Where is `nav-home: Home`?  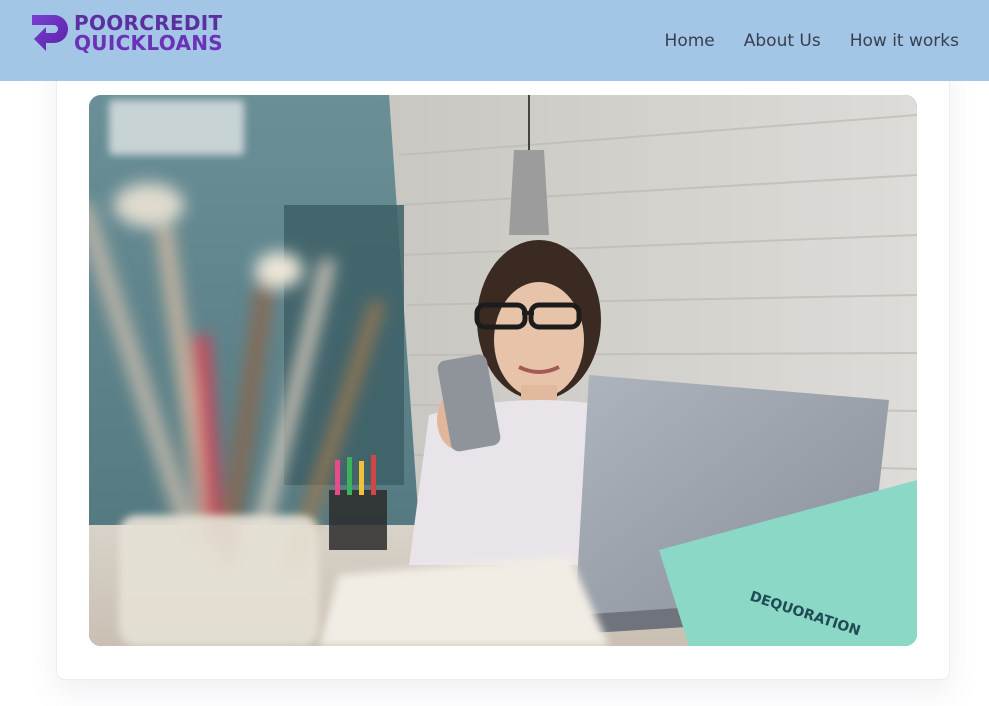
nav-home: Home is located at coordinates (690, 41).